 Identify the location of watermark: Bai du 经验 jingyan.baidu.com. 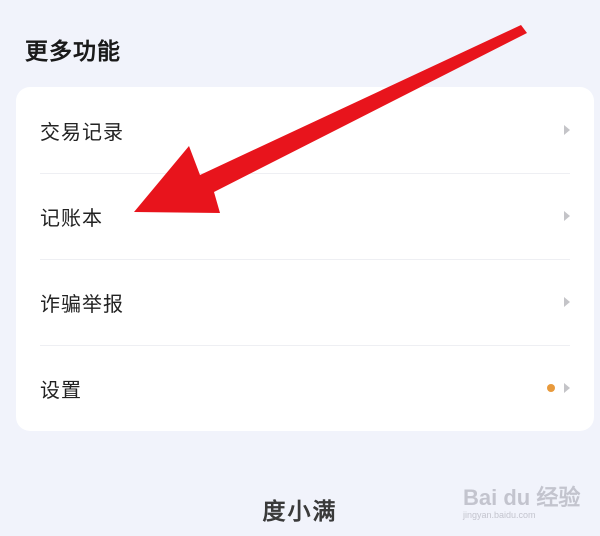
(525, 501).